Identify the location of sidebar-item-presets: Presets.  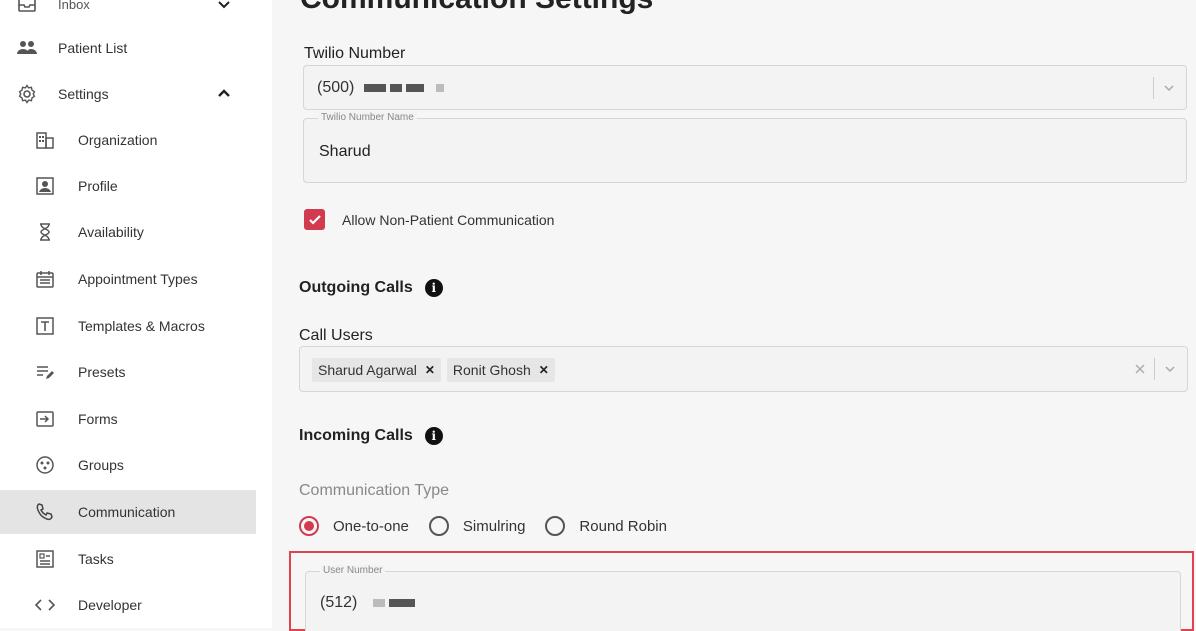
(128, 372).